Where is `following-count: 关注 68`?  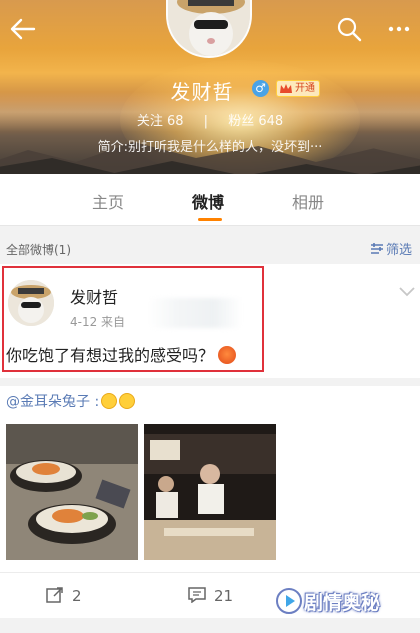
following-count: 关注 68 is located at coordinates (160, 121).